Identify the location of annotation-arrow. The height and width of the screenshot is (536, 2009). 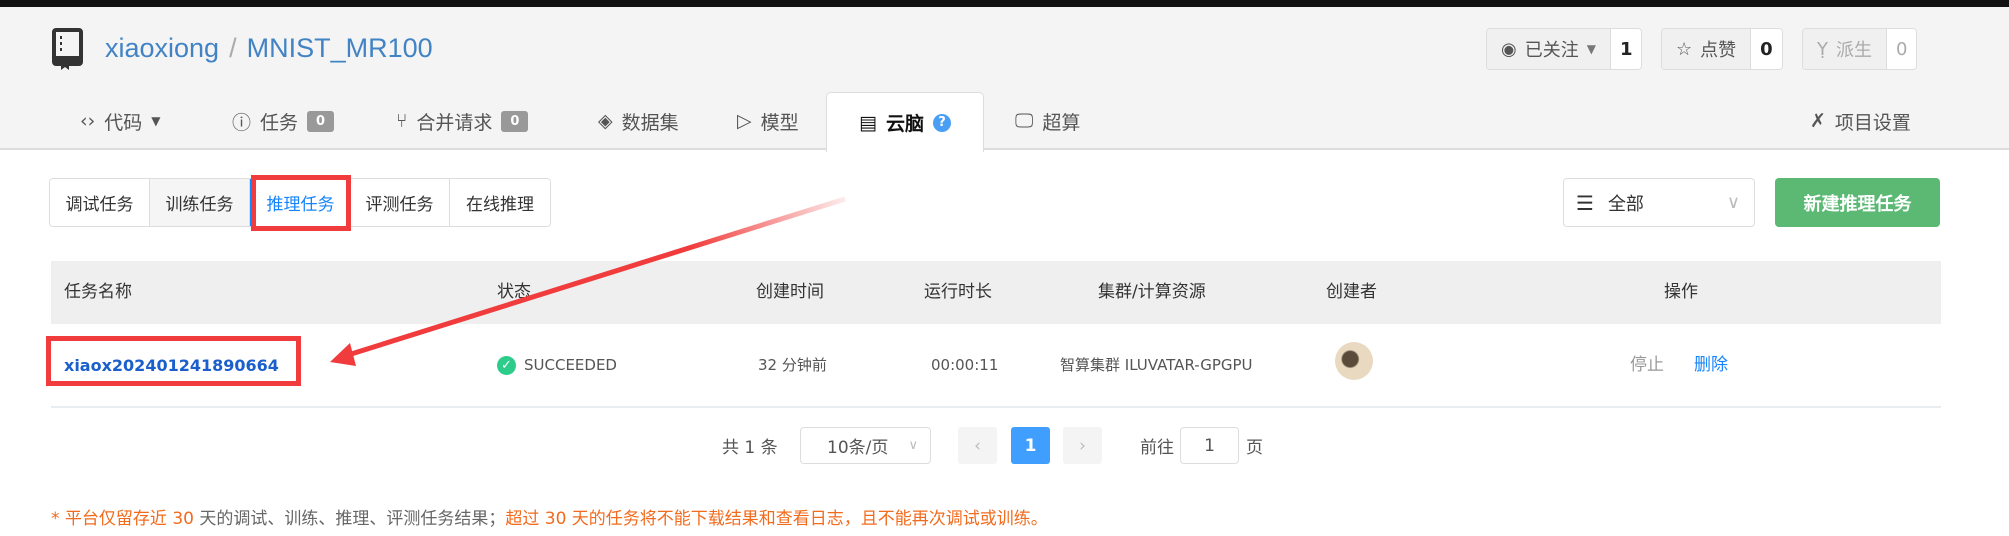
(588, 281).